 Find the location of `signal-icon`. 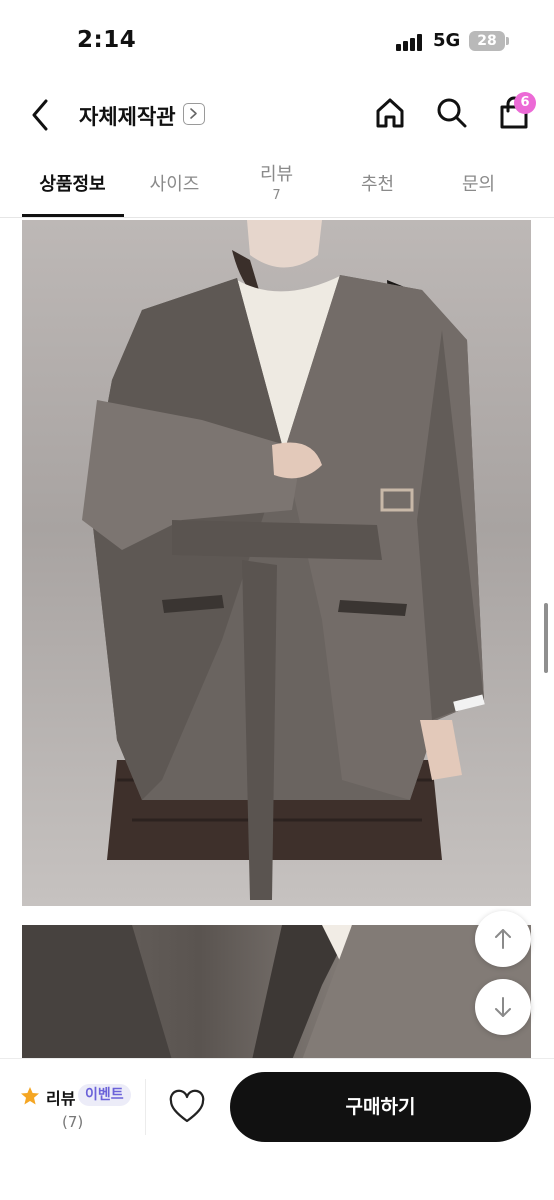

signal-icon is located at coordinates (411, 42).